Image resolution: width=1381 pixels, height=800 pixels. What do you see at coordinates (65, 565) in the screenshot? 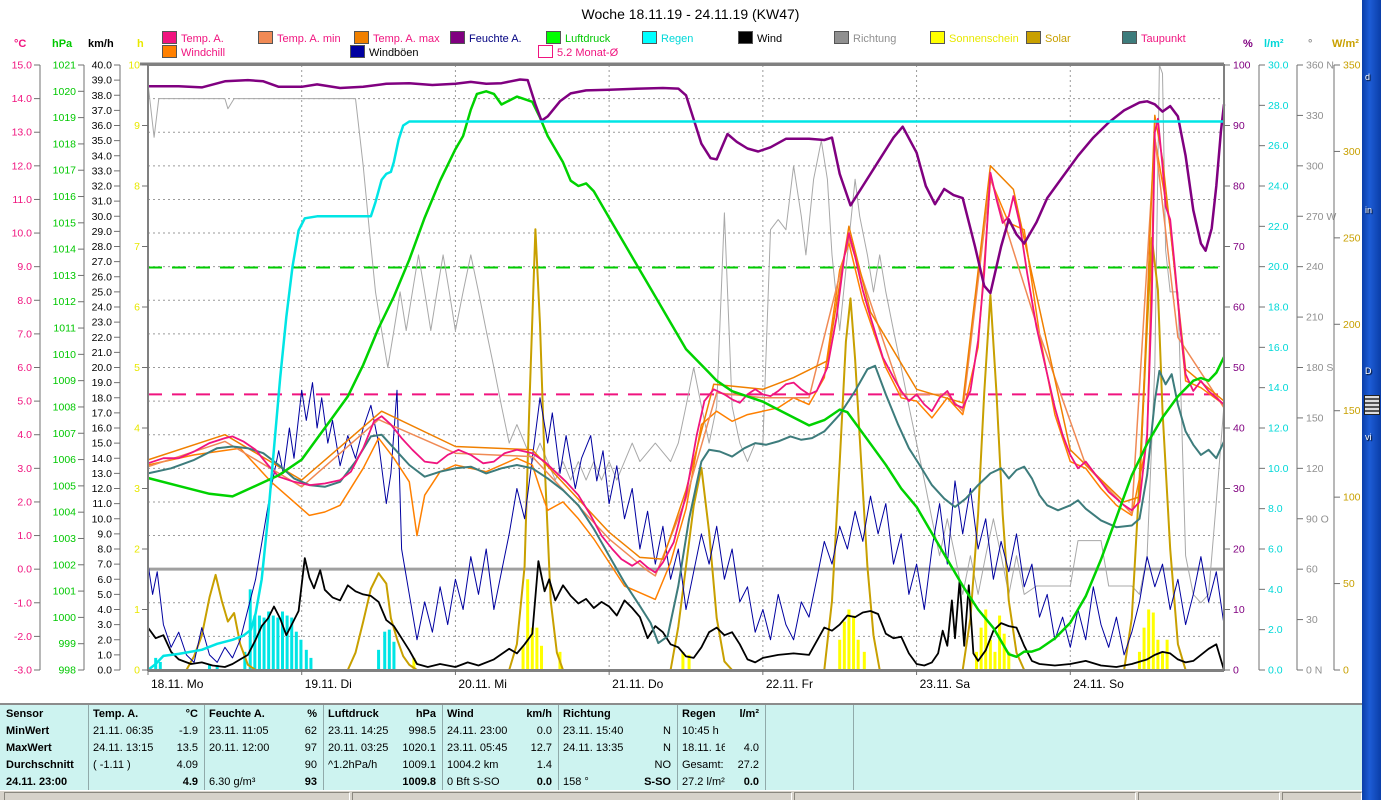
I see `axis-label-hPa: 1002` at bounding box center [65, 565].